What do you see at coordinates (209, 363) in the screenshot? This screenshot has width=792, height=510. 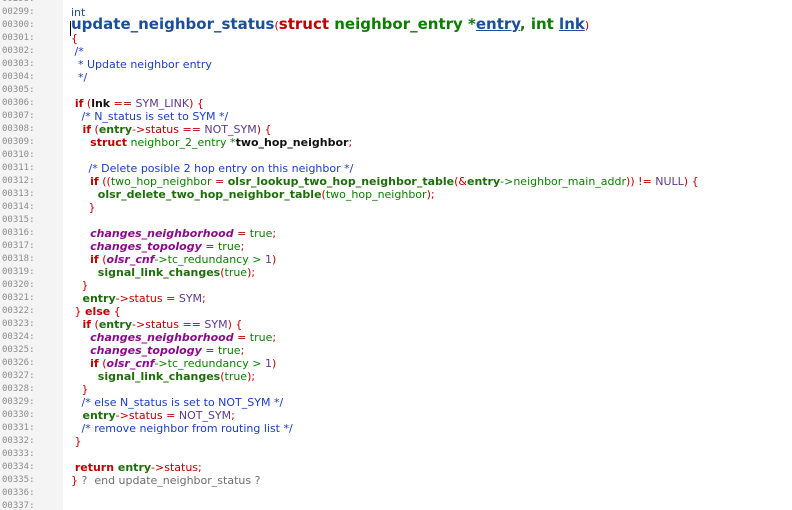 I see `code-token: ->tc_redundancy >` at bounding box center [209, 363].